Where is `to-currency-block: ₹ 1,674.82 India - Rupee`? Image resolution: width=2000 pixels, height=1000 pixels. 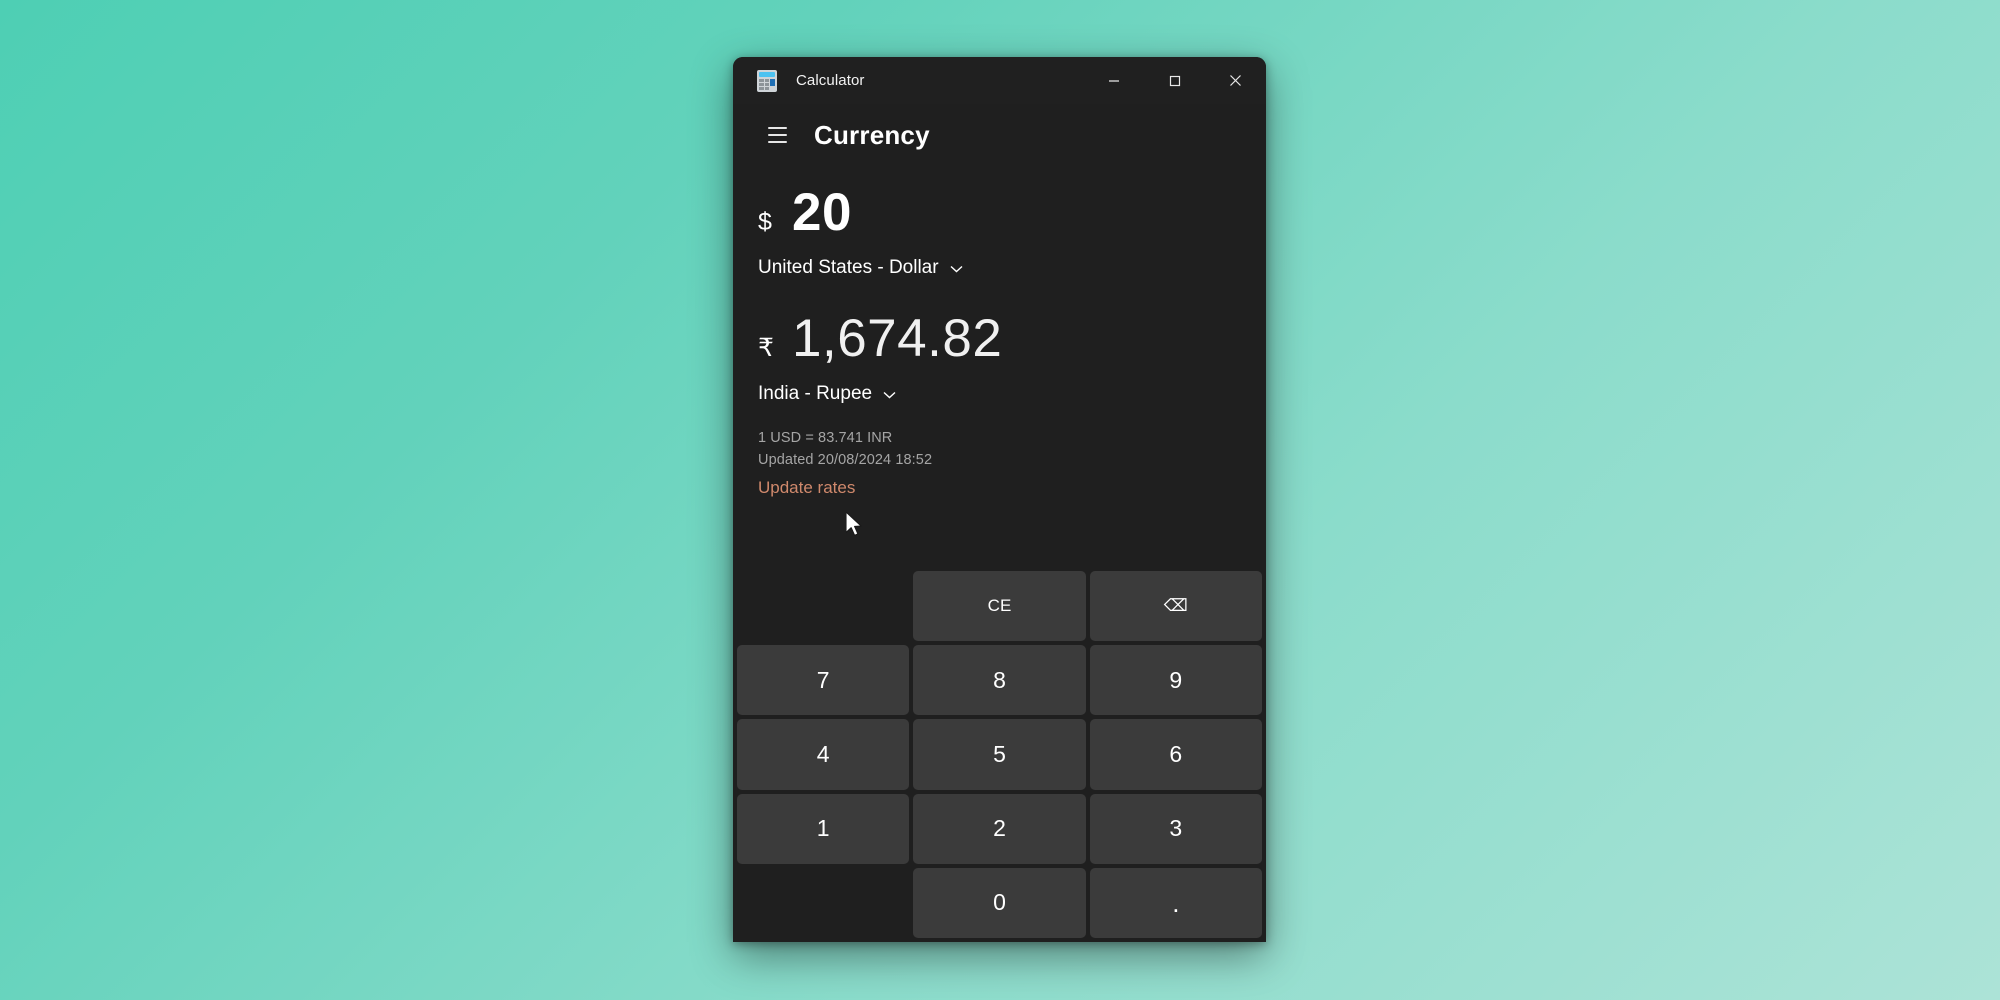
to-currency-block: ₹ 1,674.82 India - Rupee is located at coordinates (1012, 358).